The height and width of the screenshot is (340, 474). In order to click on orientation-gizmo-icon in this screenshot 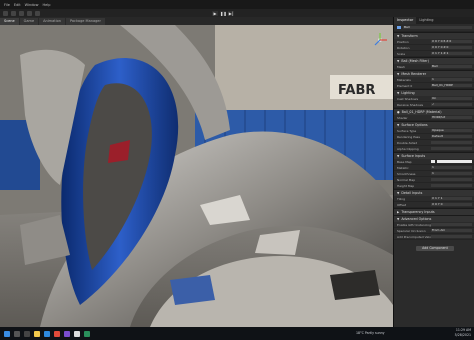, I will do `click(380, 40)`.